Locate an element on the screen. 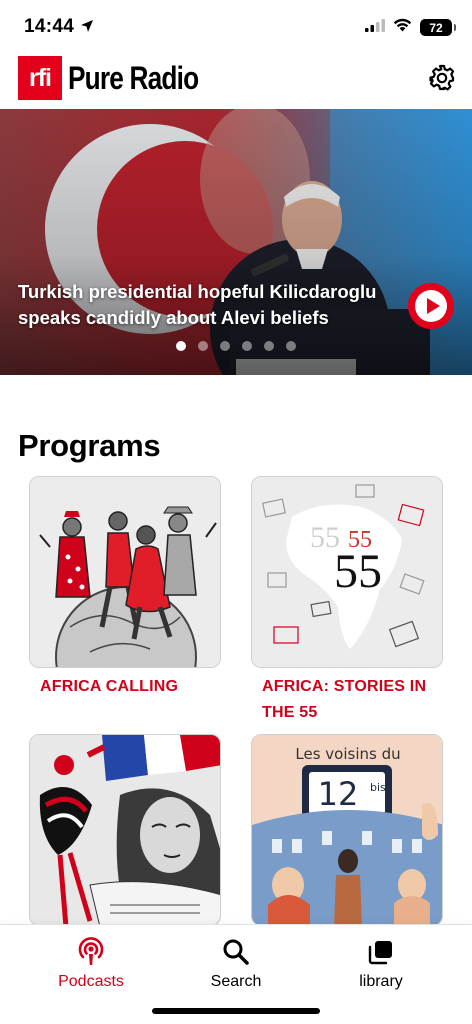 The height and width of the screenshot is (1024, 472). program-artwork: Les voisins du 12 bis is located at coordinates (347, 830).